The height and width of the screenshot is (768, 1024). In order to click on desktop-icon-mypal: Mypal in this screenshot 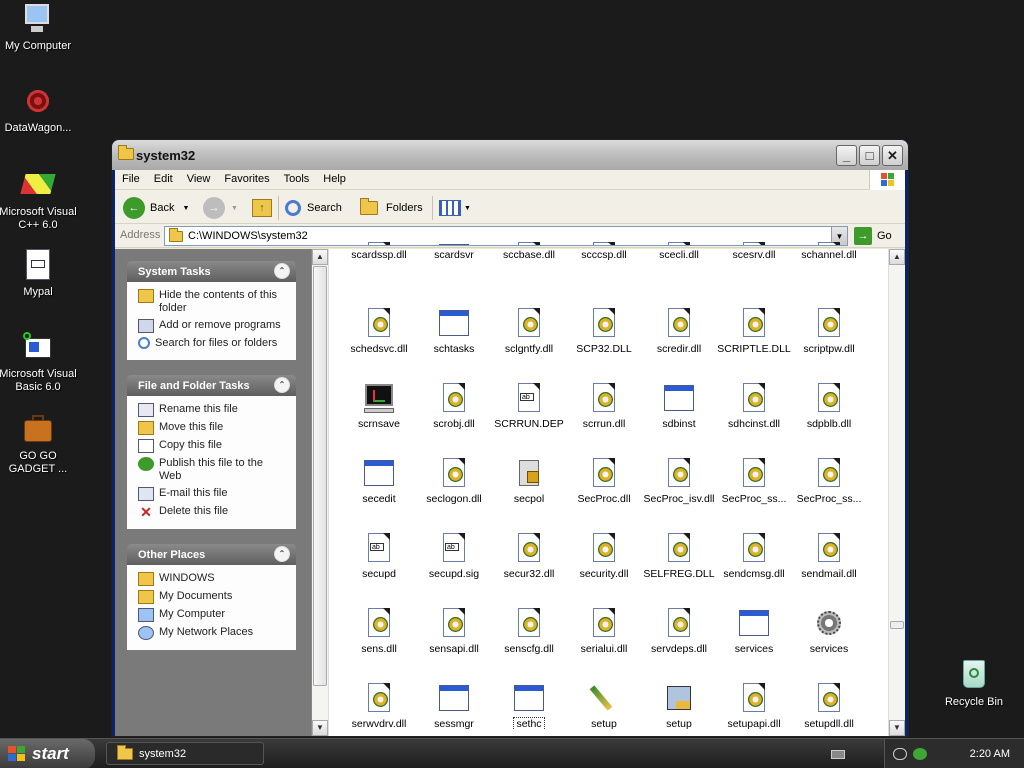, I will do `click(39, 273)`.